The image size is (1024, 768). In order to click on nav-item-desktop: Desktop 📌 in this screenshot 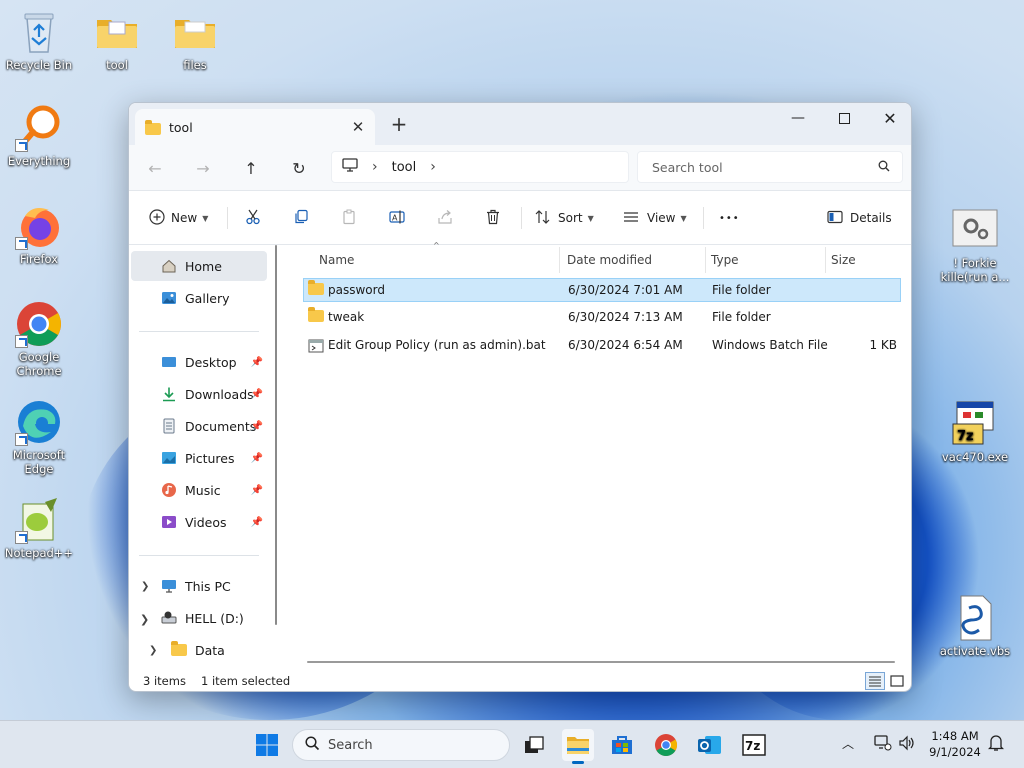, I will do `click(199, 362)`.